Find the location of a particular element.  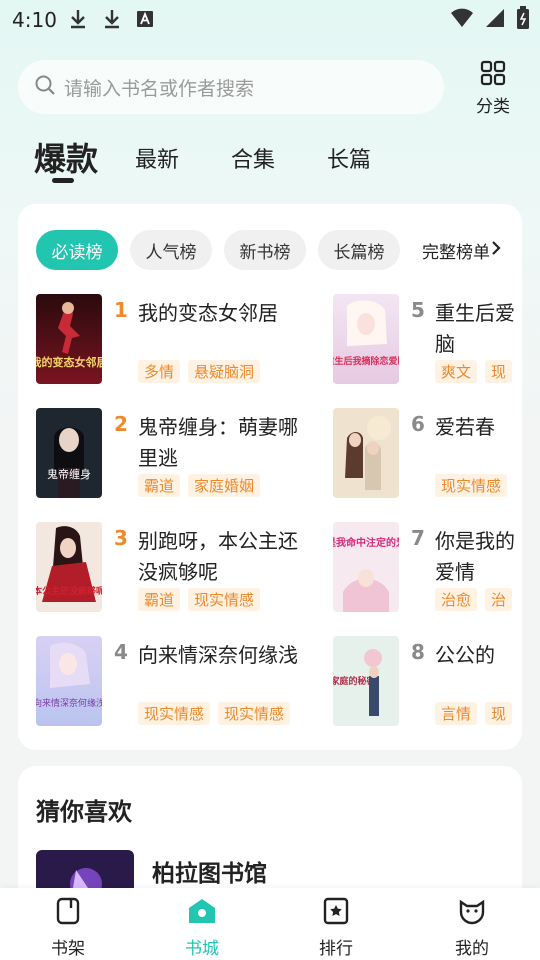

bookstore-icon is located at coordinates (202, 914).